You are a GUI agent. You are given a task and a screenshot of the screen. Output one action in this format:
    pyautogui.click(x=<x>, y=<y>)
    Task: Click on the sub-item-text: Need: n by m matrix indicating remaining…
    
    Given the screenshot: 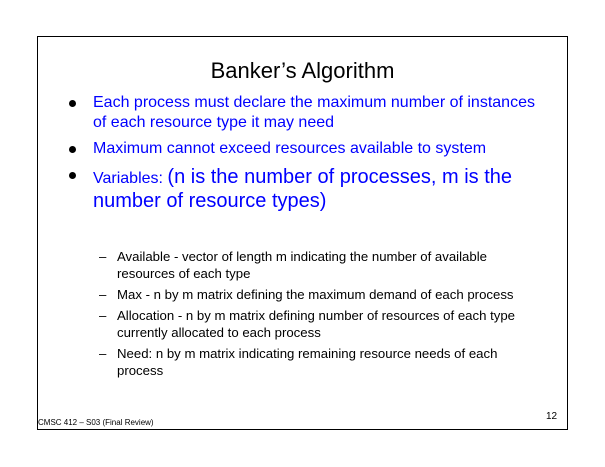 What is the action you would take?
    pyautogui.click(x=307, y=362)
    